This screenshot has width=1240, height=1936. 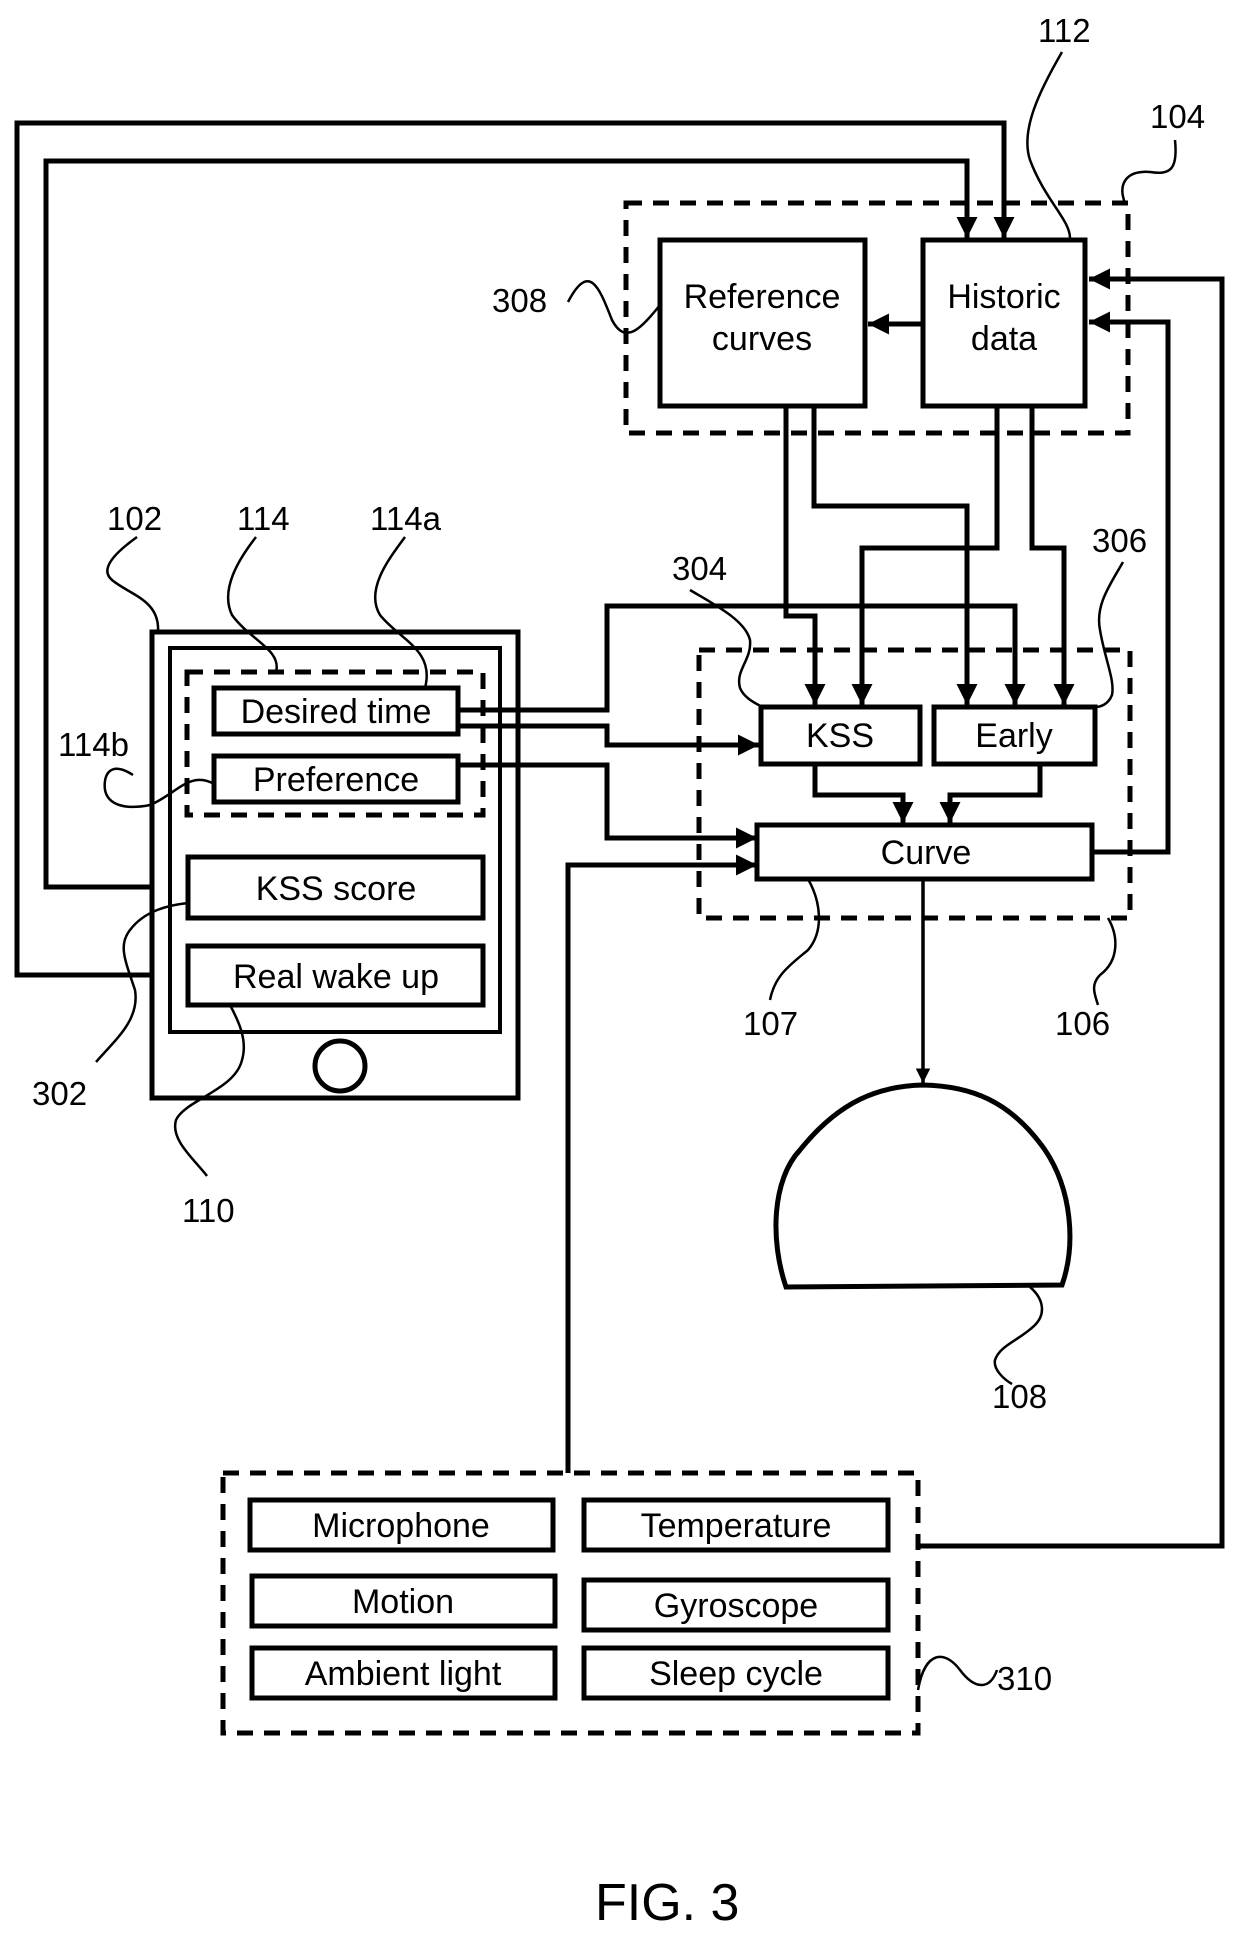 I want to click on wire-historic-to-kss, so click(x=925, y=555).